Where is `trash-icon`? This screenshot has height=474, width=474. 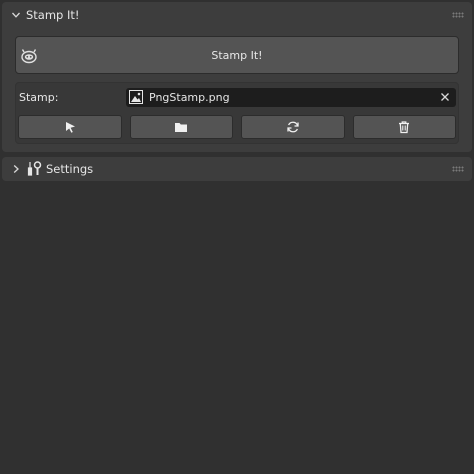 trash-icon is located at coordinates (404, 127).